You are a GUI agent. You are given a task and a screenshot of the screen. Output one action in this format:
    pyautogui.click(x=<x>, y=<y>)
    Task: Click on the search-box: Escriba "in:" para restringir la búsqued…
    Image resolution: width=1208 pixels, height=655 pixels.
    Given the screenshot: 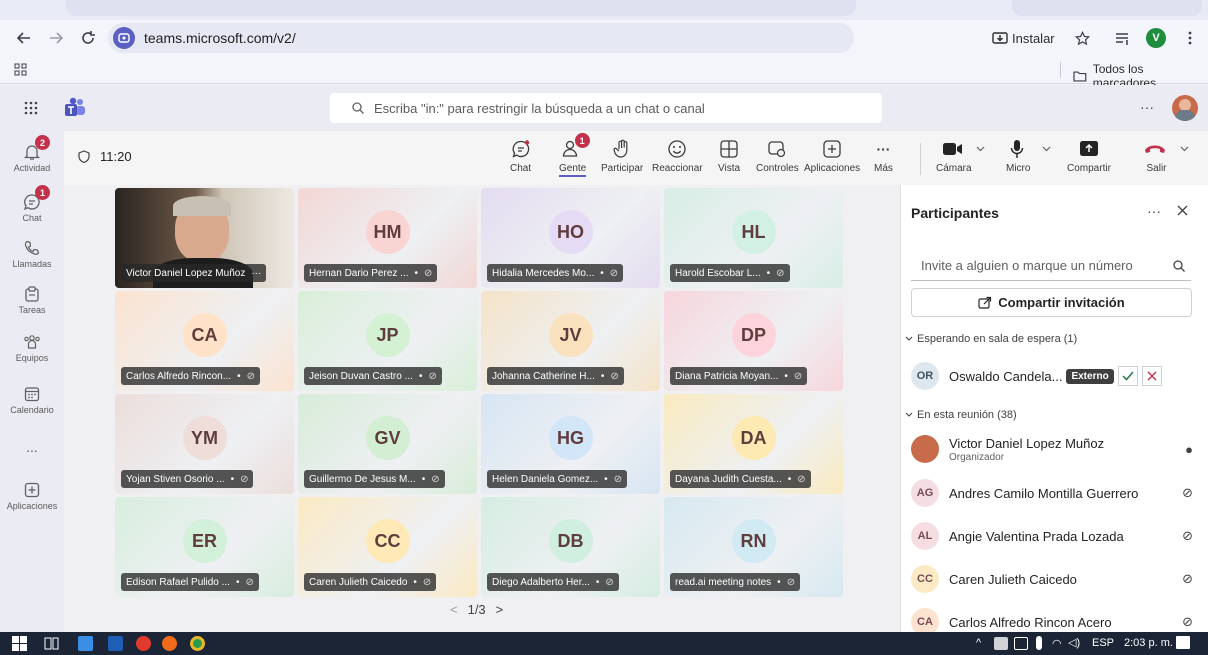 What is the action you would take?
    pyautogui.click(x=606, y=108)
    